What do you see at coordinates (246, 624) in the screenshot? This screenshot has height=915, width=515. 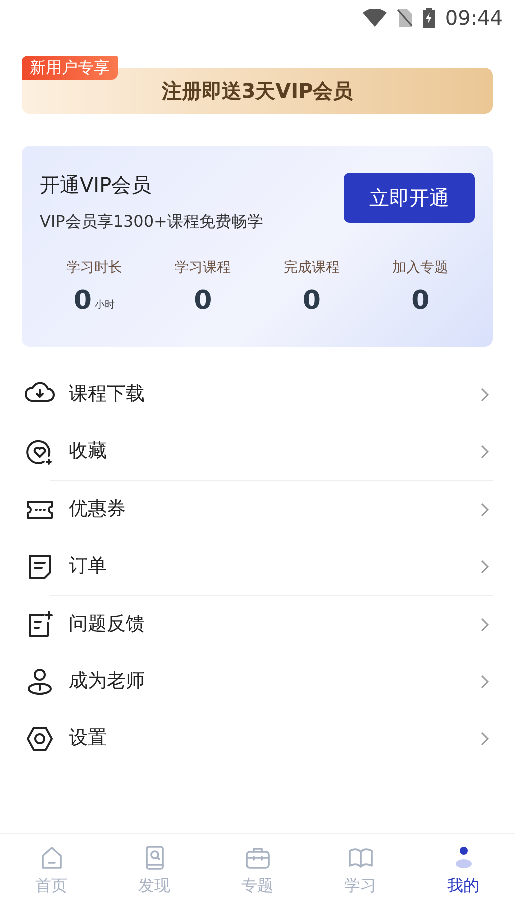 I see `menu-item: 问题反馈` at bounding box center [246, 624].